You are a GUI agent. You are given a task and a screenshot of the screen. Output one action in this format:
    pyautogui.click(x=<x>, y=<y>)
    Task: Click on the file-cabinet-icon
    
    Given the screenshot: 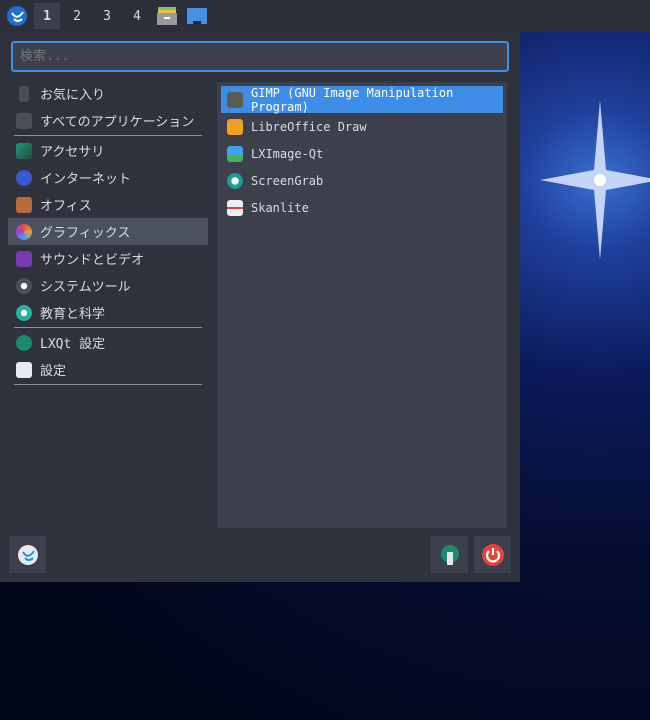 What is the action you would take?
    pyautogui.click(x=167, y=16)
    